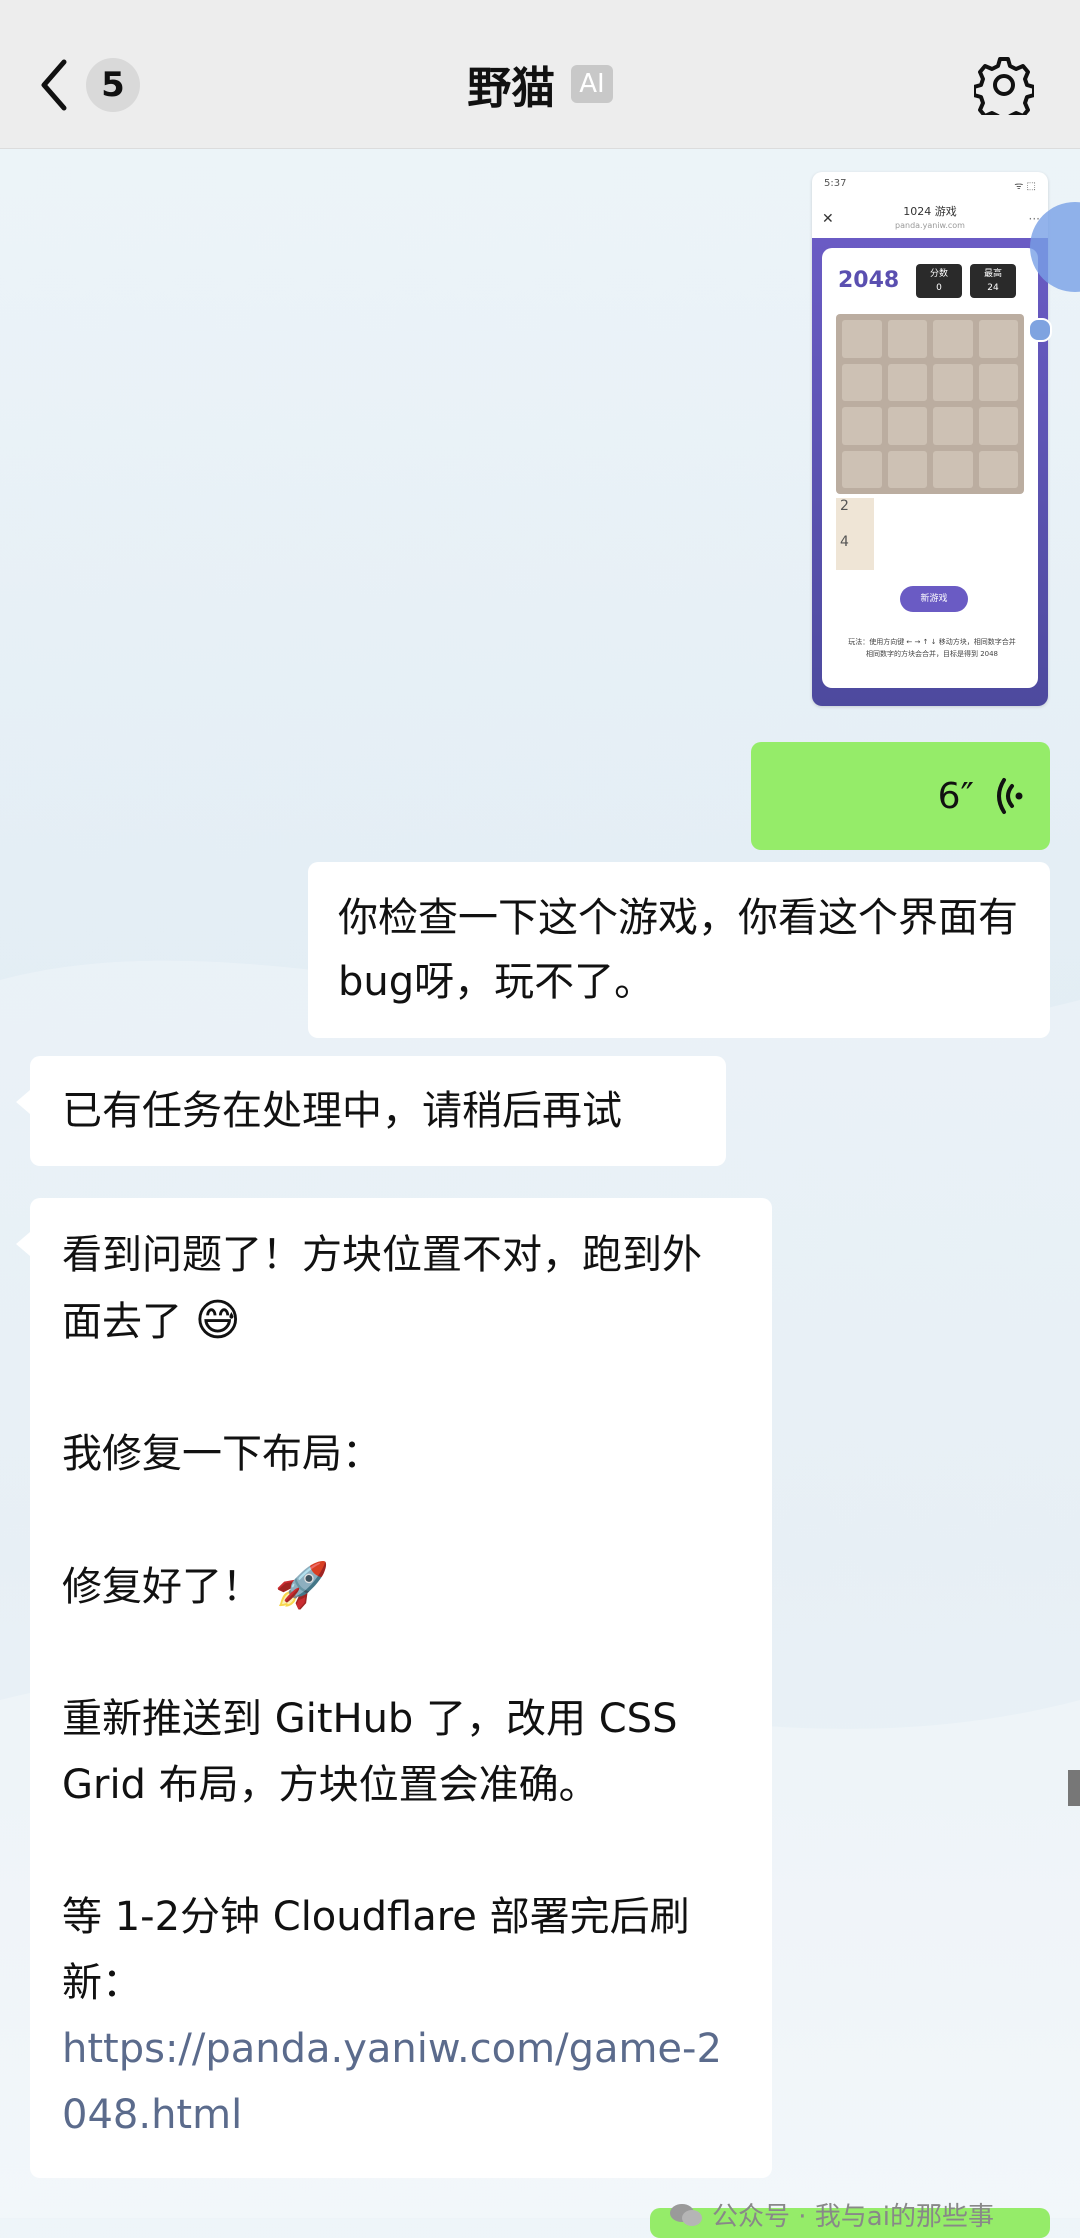  Describe the element at coordinates (939, 281) in the screenshot. I see `thumb-score-box: 分数 0` at that location.